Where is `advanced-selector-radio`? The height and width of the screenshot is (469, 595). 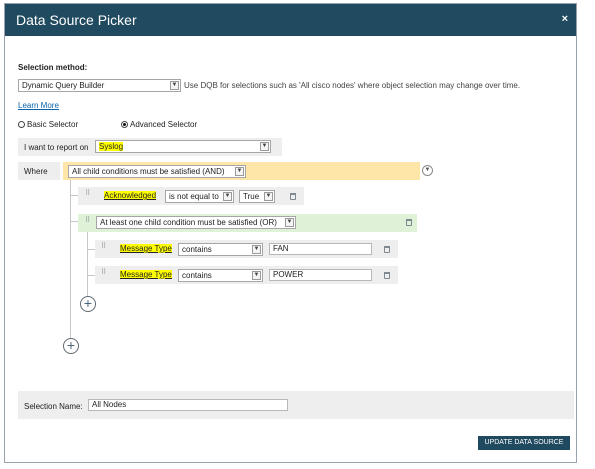 advanced-selector-radio is located at coordinates (124, 124).